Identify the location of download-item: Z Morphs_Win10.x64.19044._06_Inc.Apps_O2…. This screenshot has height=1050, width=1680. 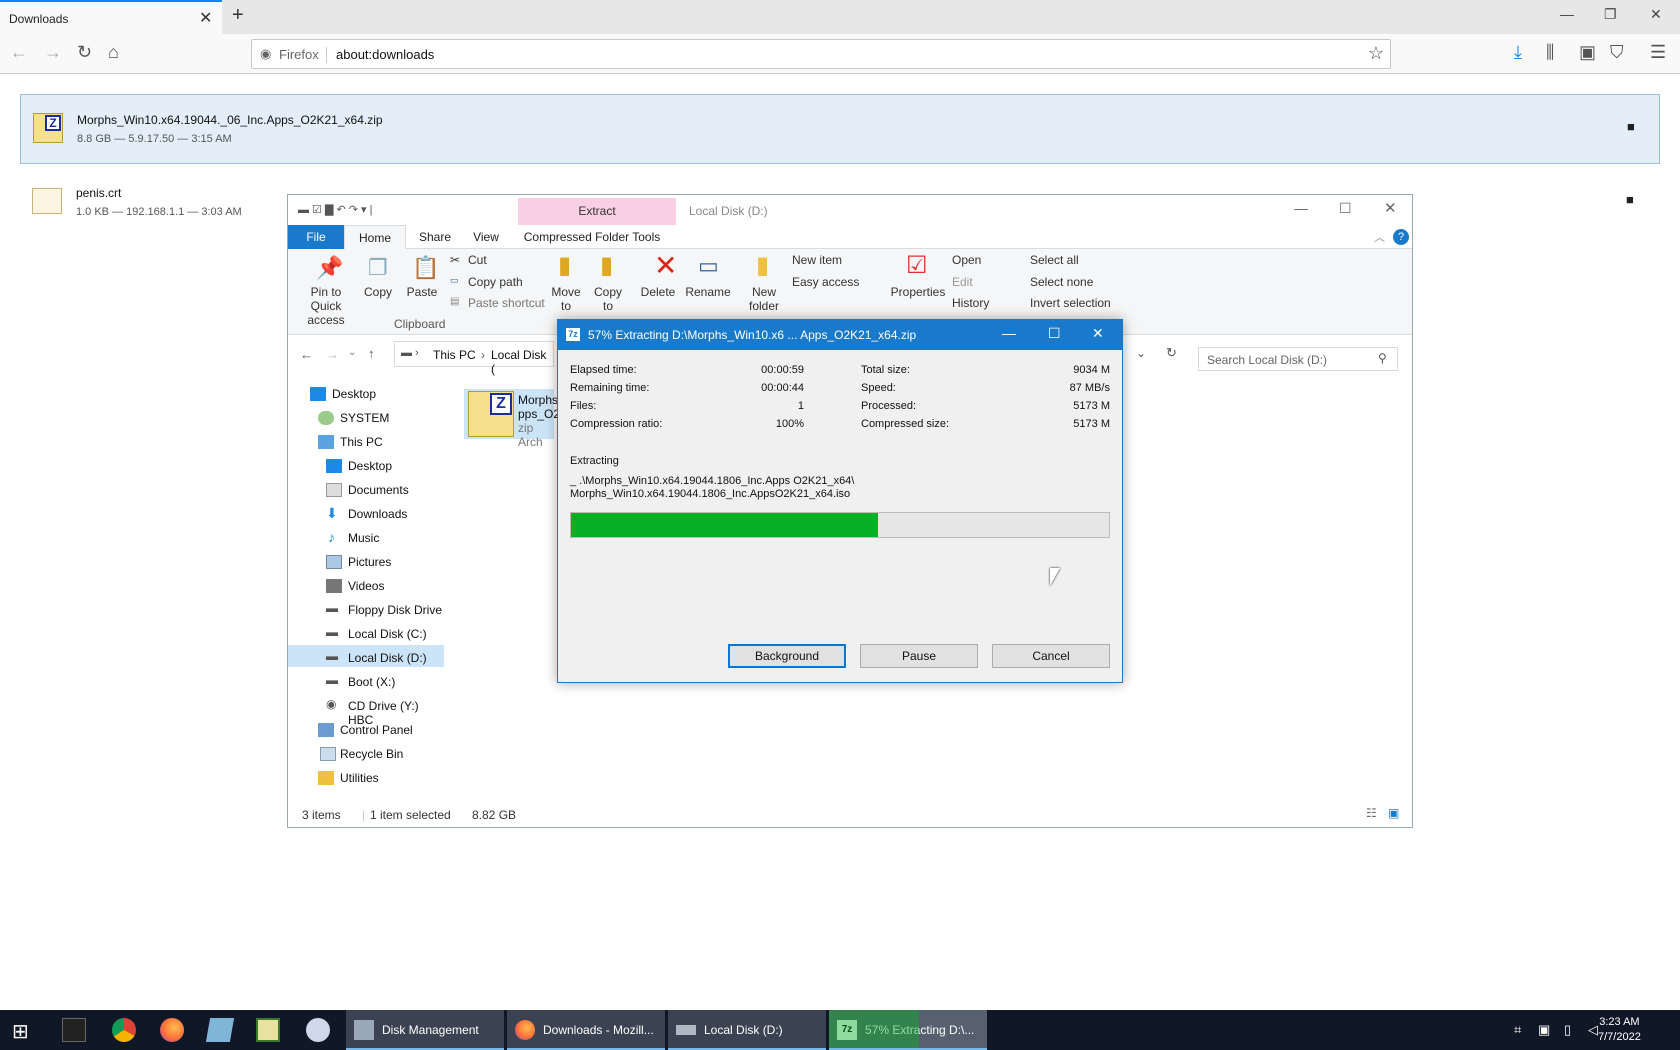
(840, 129).